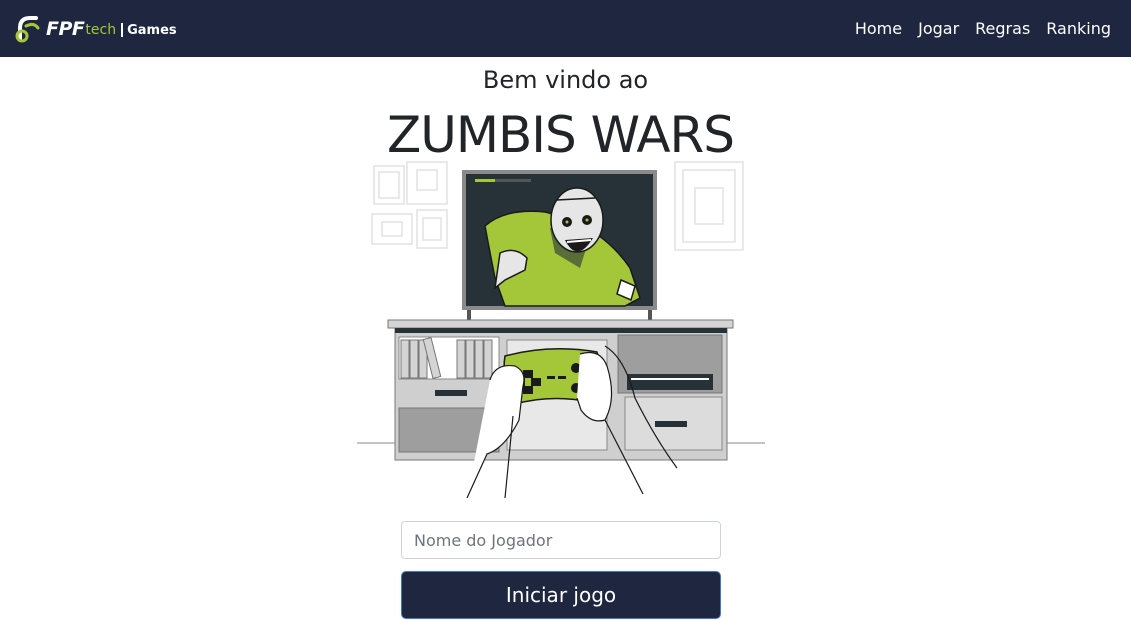 The height and width of the screenshot is (620, 1131). Describe the element at coordinates (27, 29) in the screenshot. I see `fpf-logo-icon` at that location.